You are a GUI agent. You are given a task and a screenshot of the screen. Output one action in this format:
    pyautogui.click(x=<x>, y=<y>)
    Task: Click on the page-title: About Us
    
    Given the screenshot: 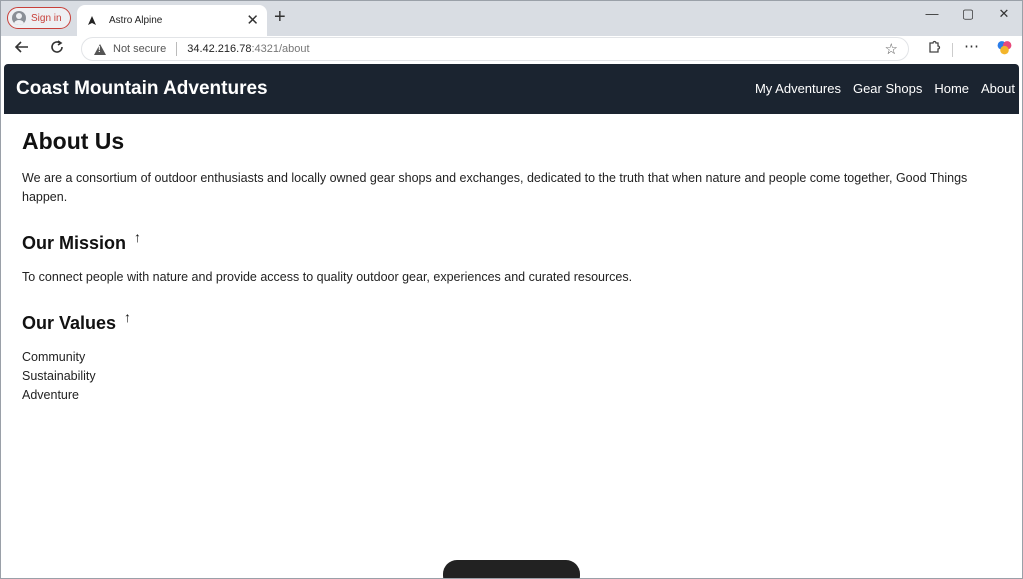 What is the action you would take?
    pyautogui.click(x=73, y=141)
    